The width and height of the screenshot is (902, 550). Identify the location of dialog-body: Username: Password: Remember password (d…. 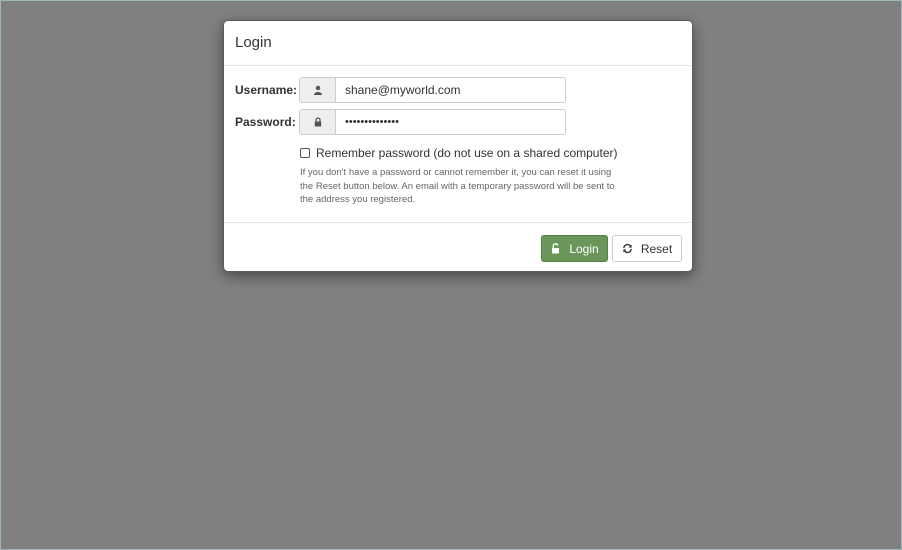
(458, 144).